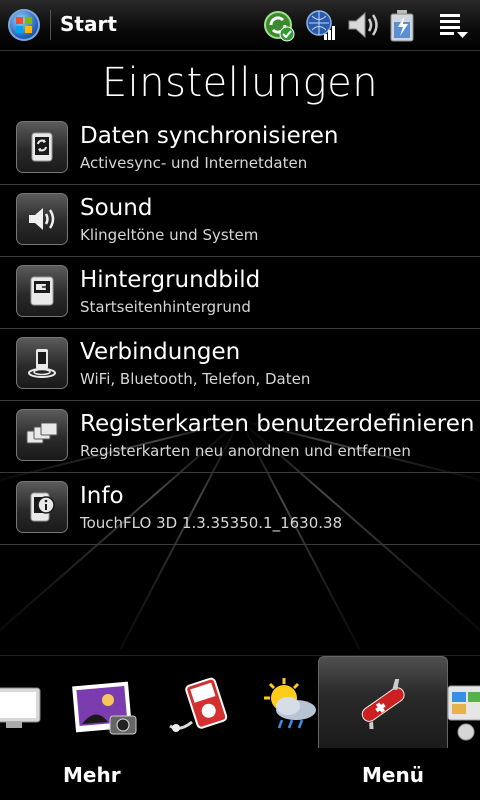 This screenshot has height=800, width=480. What do you see at coordinates (42, 435) in the screenshot?
I see `tabs-icon` at bounding box center [42, 435].